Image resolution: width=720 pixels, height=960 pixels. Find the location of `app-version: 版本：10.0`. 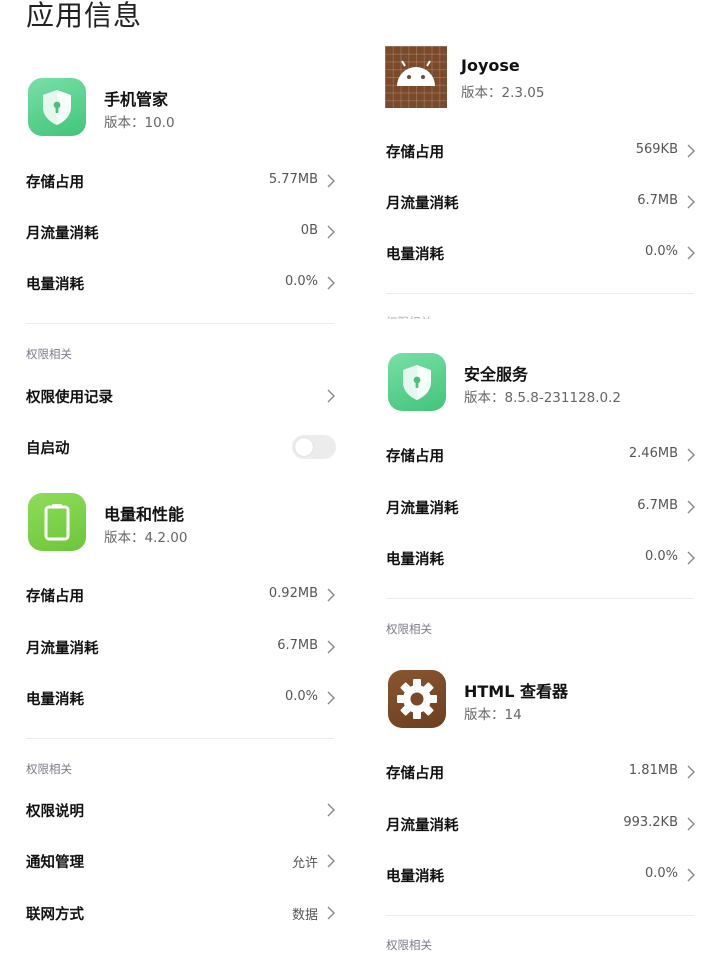

app-version: 版本：10.0 is located at coordinates (139, 123).